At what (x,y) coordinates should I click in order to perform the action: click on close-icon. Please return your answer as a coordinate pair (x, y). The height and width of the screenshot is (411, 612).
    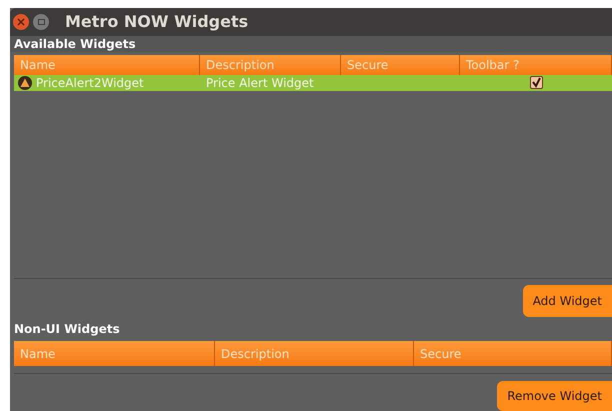
    Looking at the image, I should click on (21, 22).